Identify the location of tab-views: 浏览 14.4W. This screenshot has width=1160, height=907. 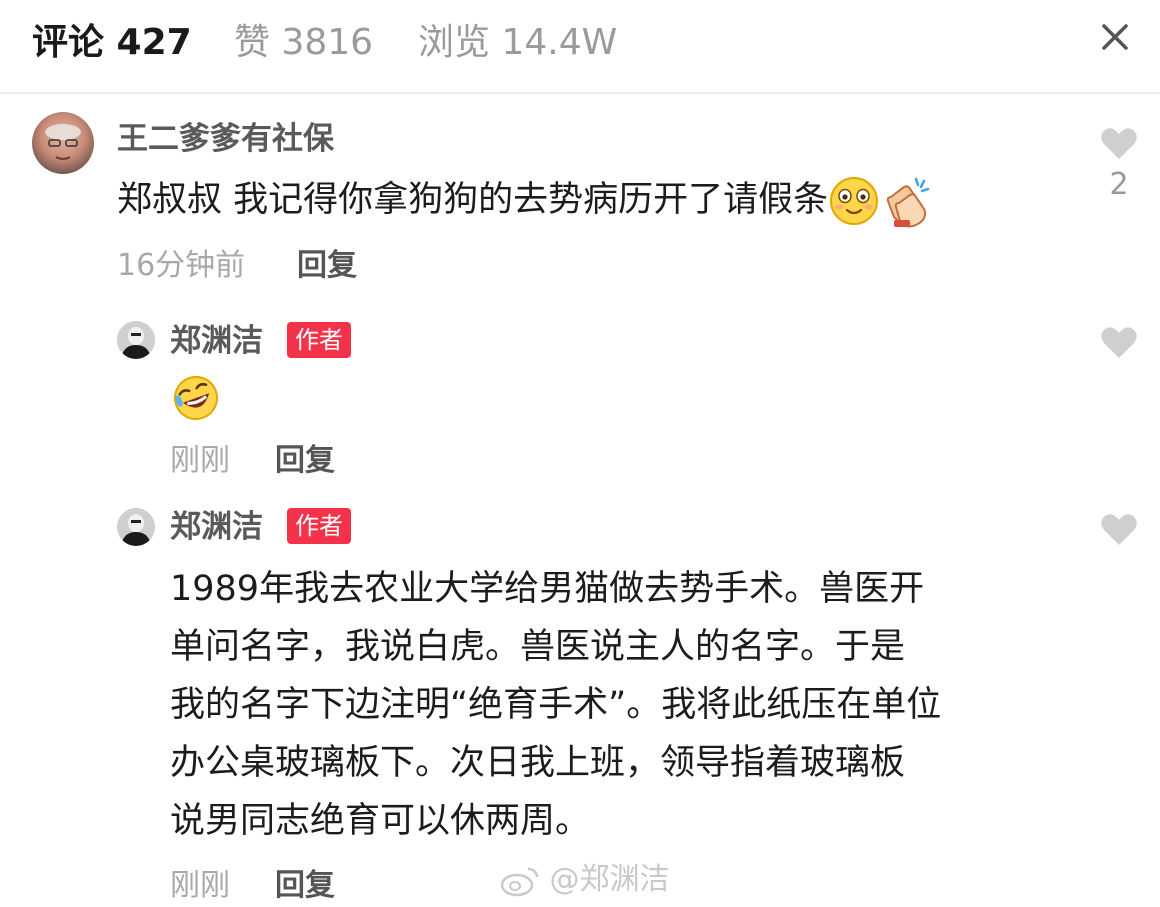
(517, 43).